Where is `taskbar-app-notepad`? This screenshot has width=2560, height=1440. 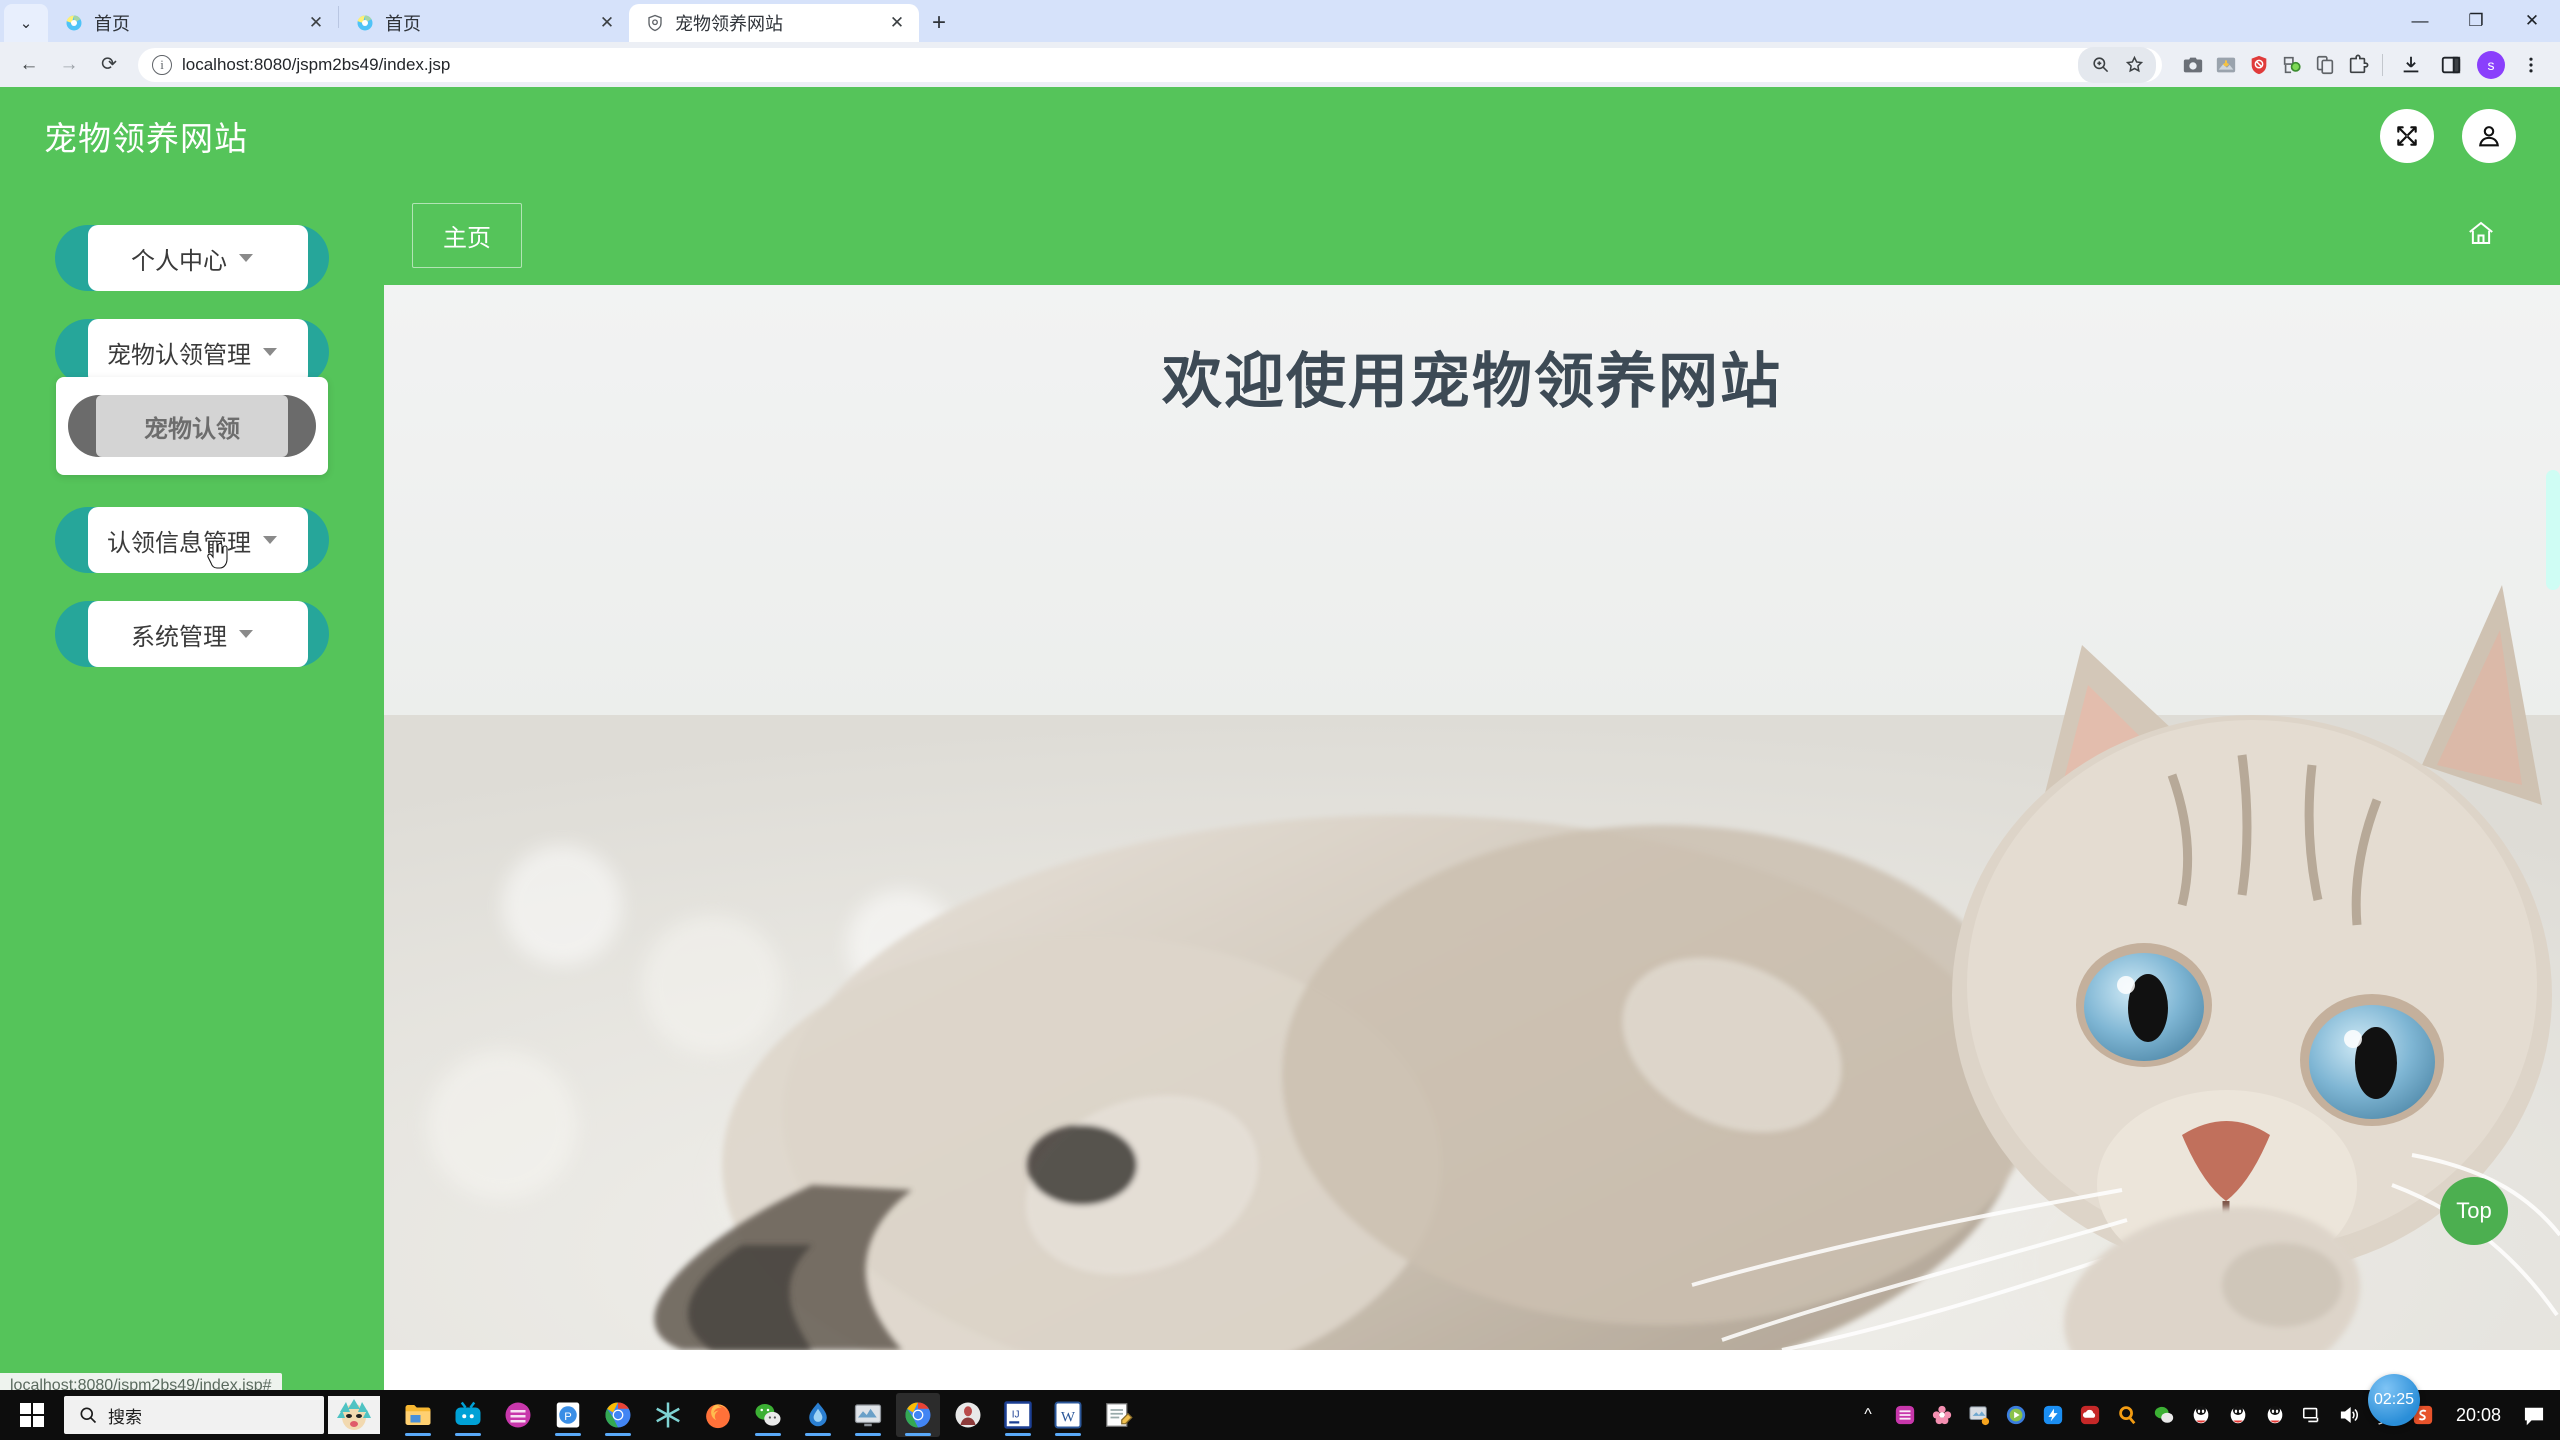 taskbar-app-notepad is located at coordinates (1118, 1415).